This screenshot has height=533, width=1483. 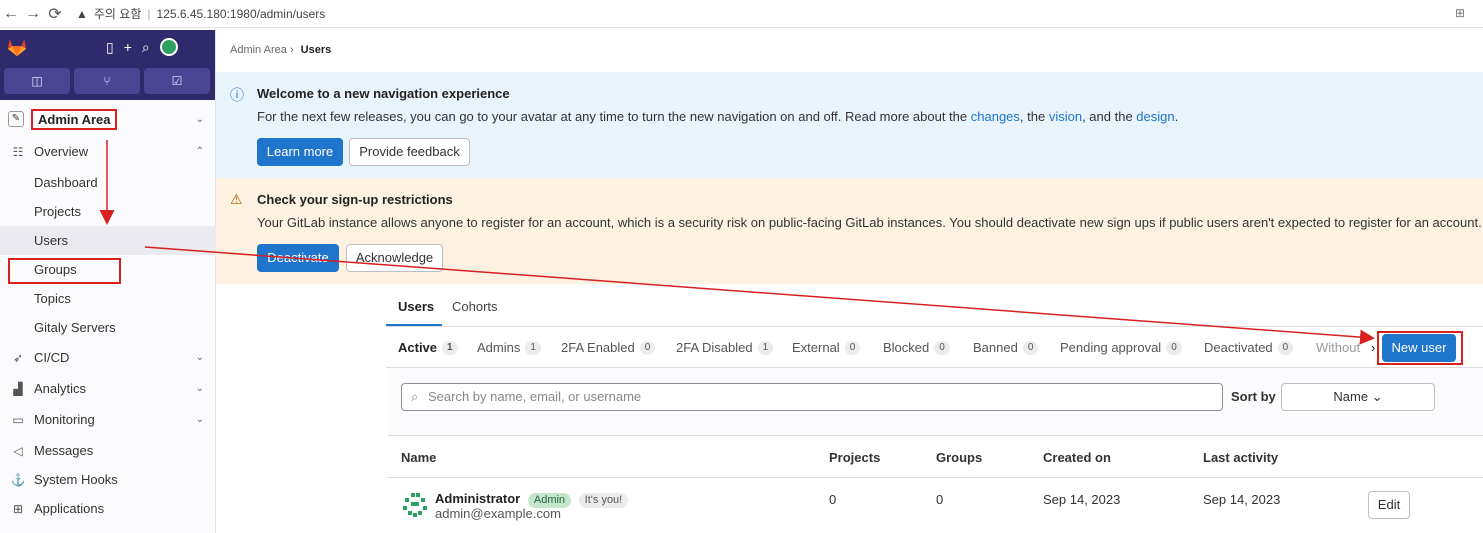 What do you see at coordinates (108, 479) in the screenshot?
I see `sidebar-item-system-hooks: ⚓ System Hooks` at bounding box center [108, 479].